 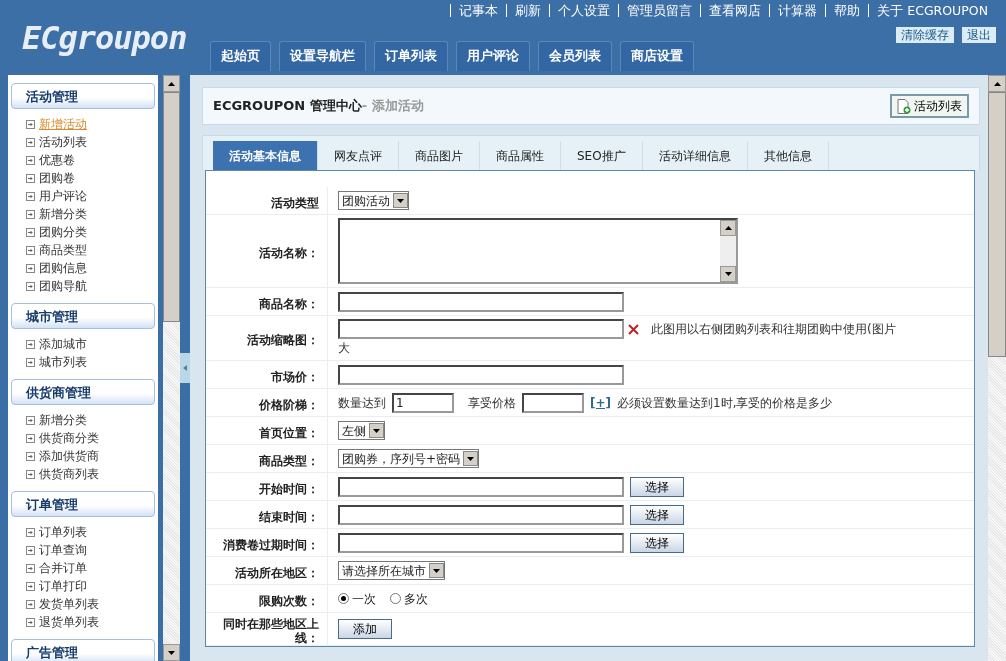 What do you see at coordinates (409, 458) in the screenshot?
I see `dropdown: 团购券，序列号+密码` at bounding box center [409, 458].